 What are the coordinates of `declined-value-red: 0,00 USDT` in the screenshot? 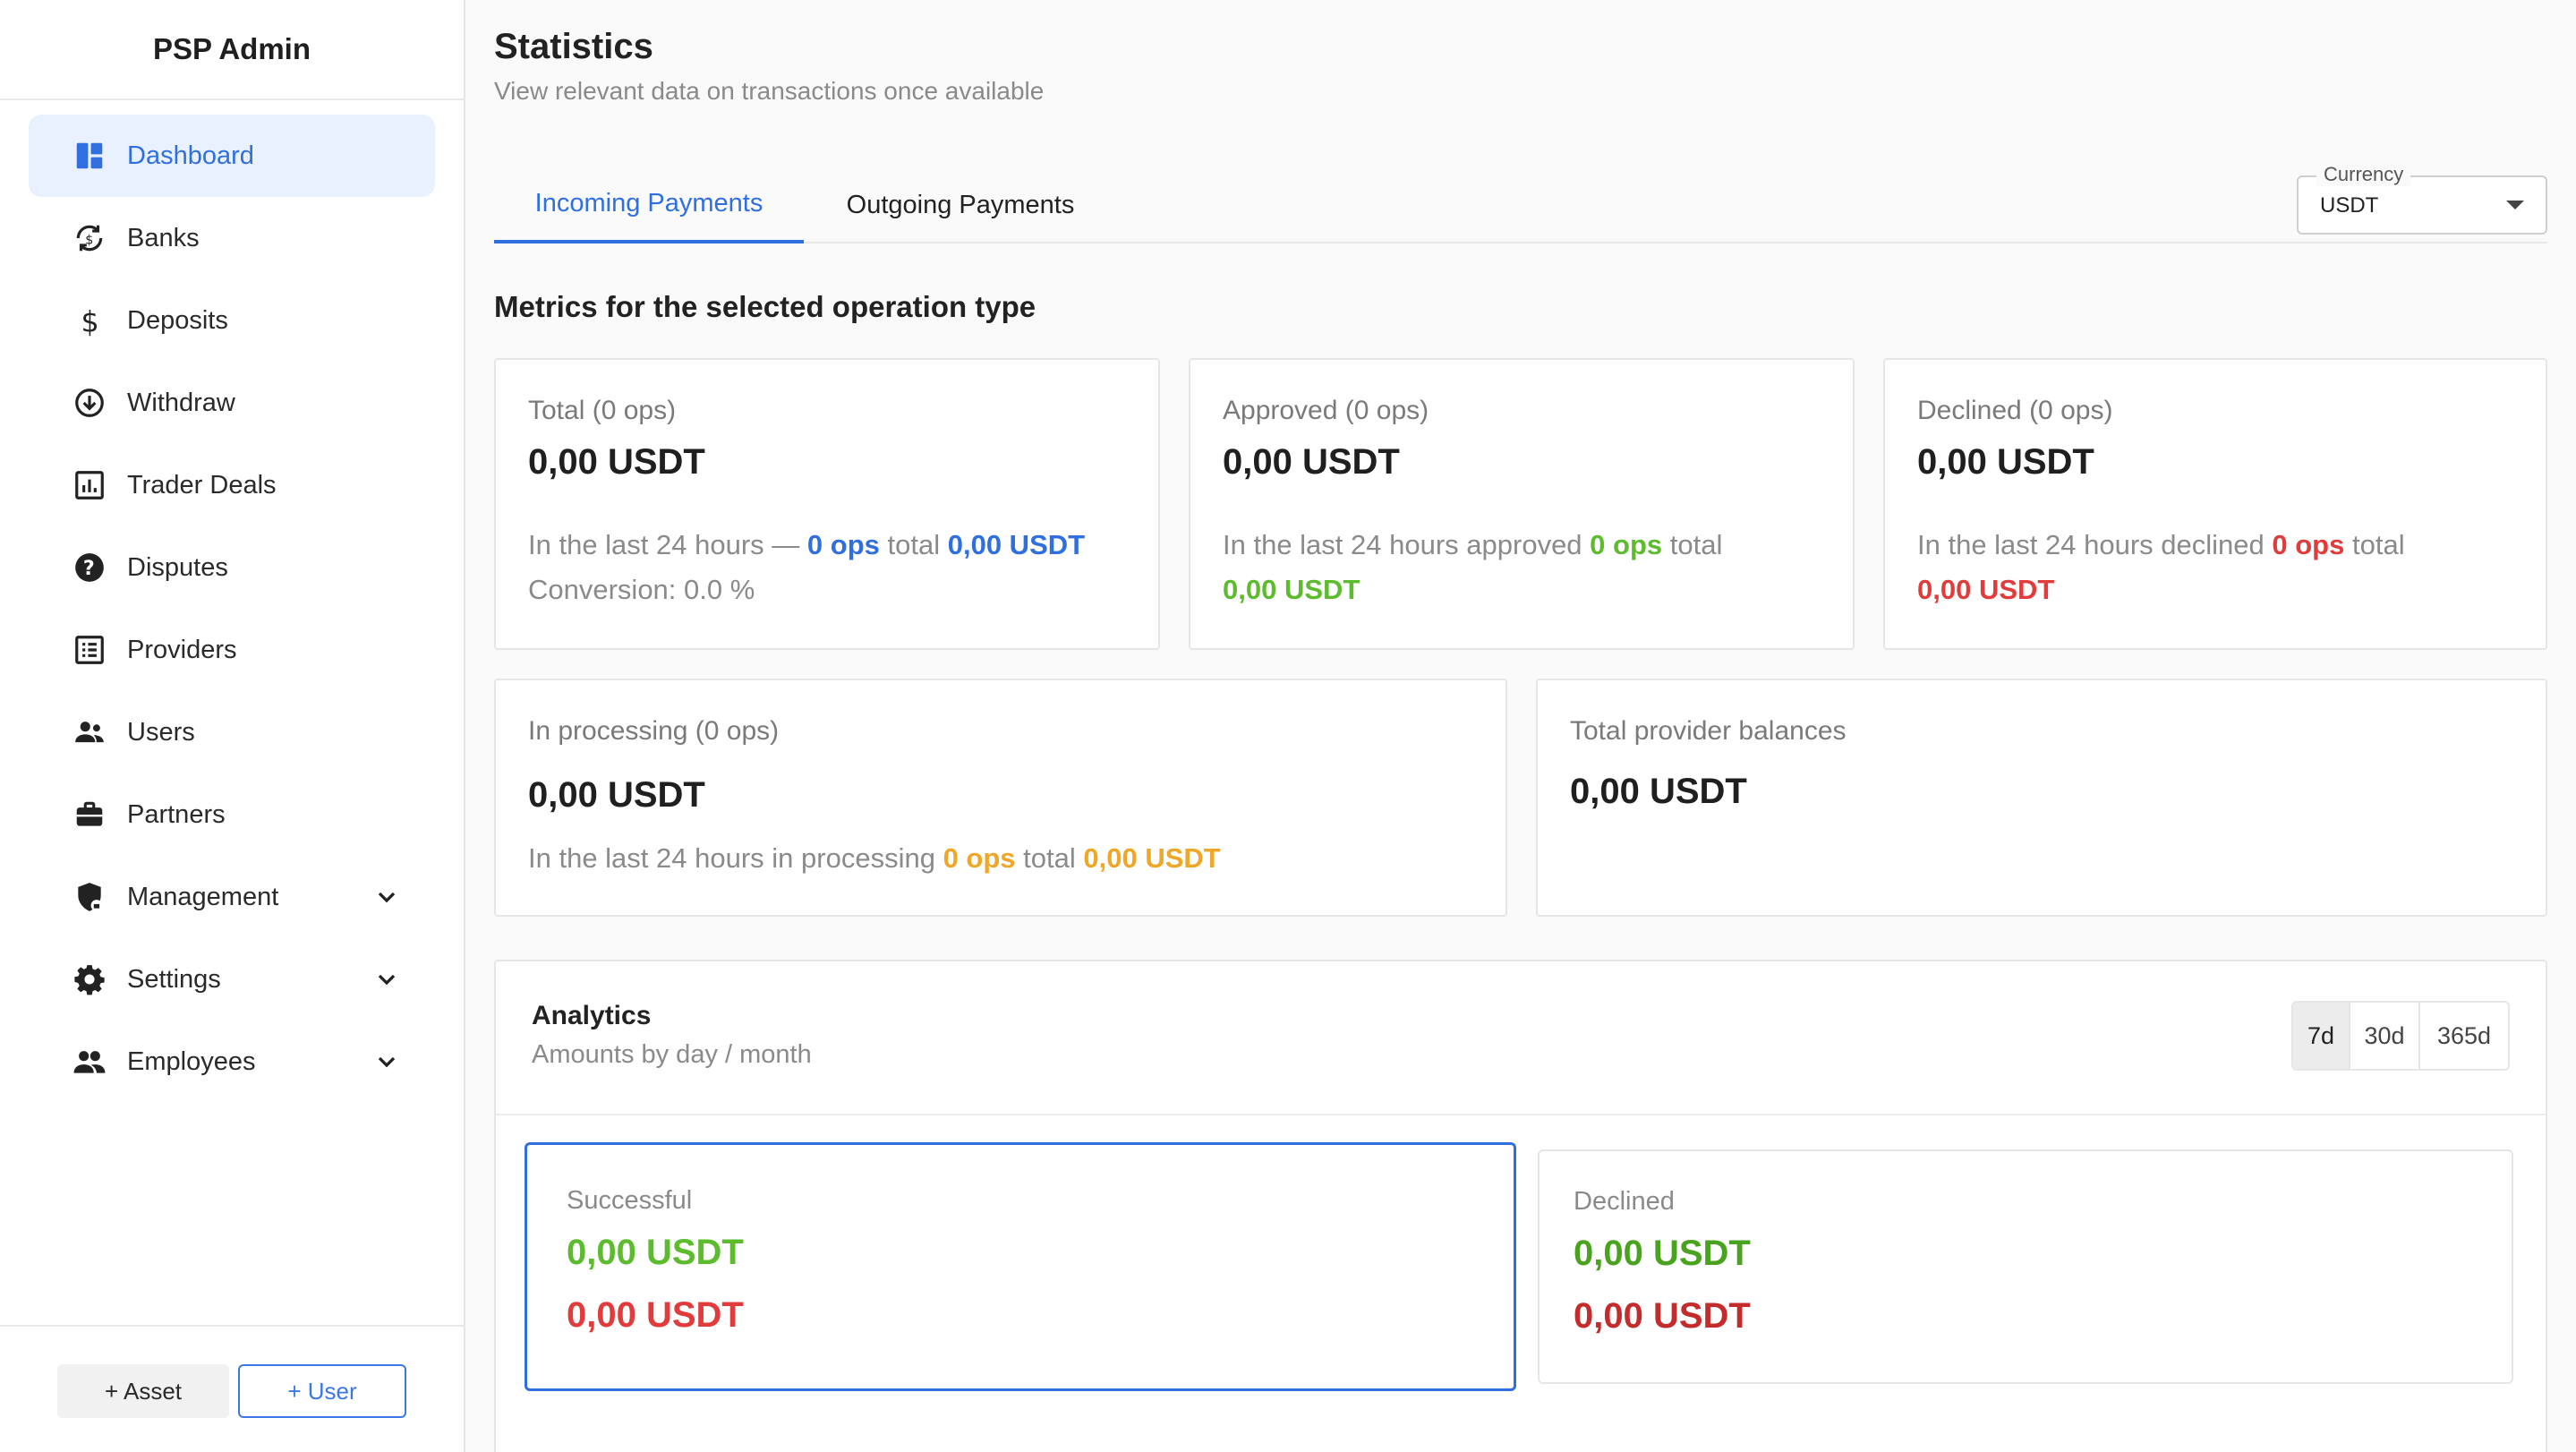 It's located at (1662, 1316).